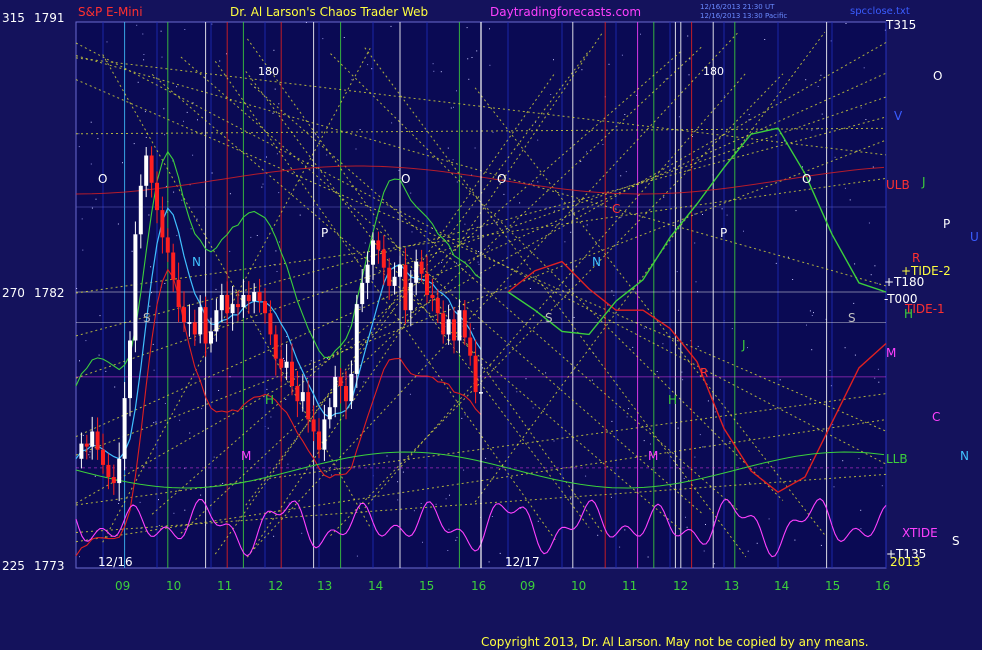 The height and width of the screenshot is (650, 982). I want to click on planet-glyph-j: J, so click(923, 182).